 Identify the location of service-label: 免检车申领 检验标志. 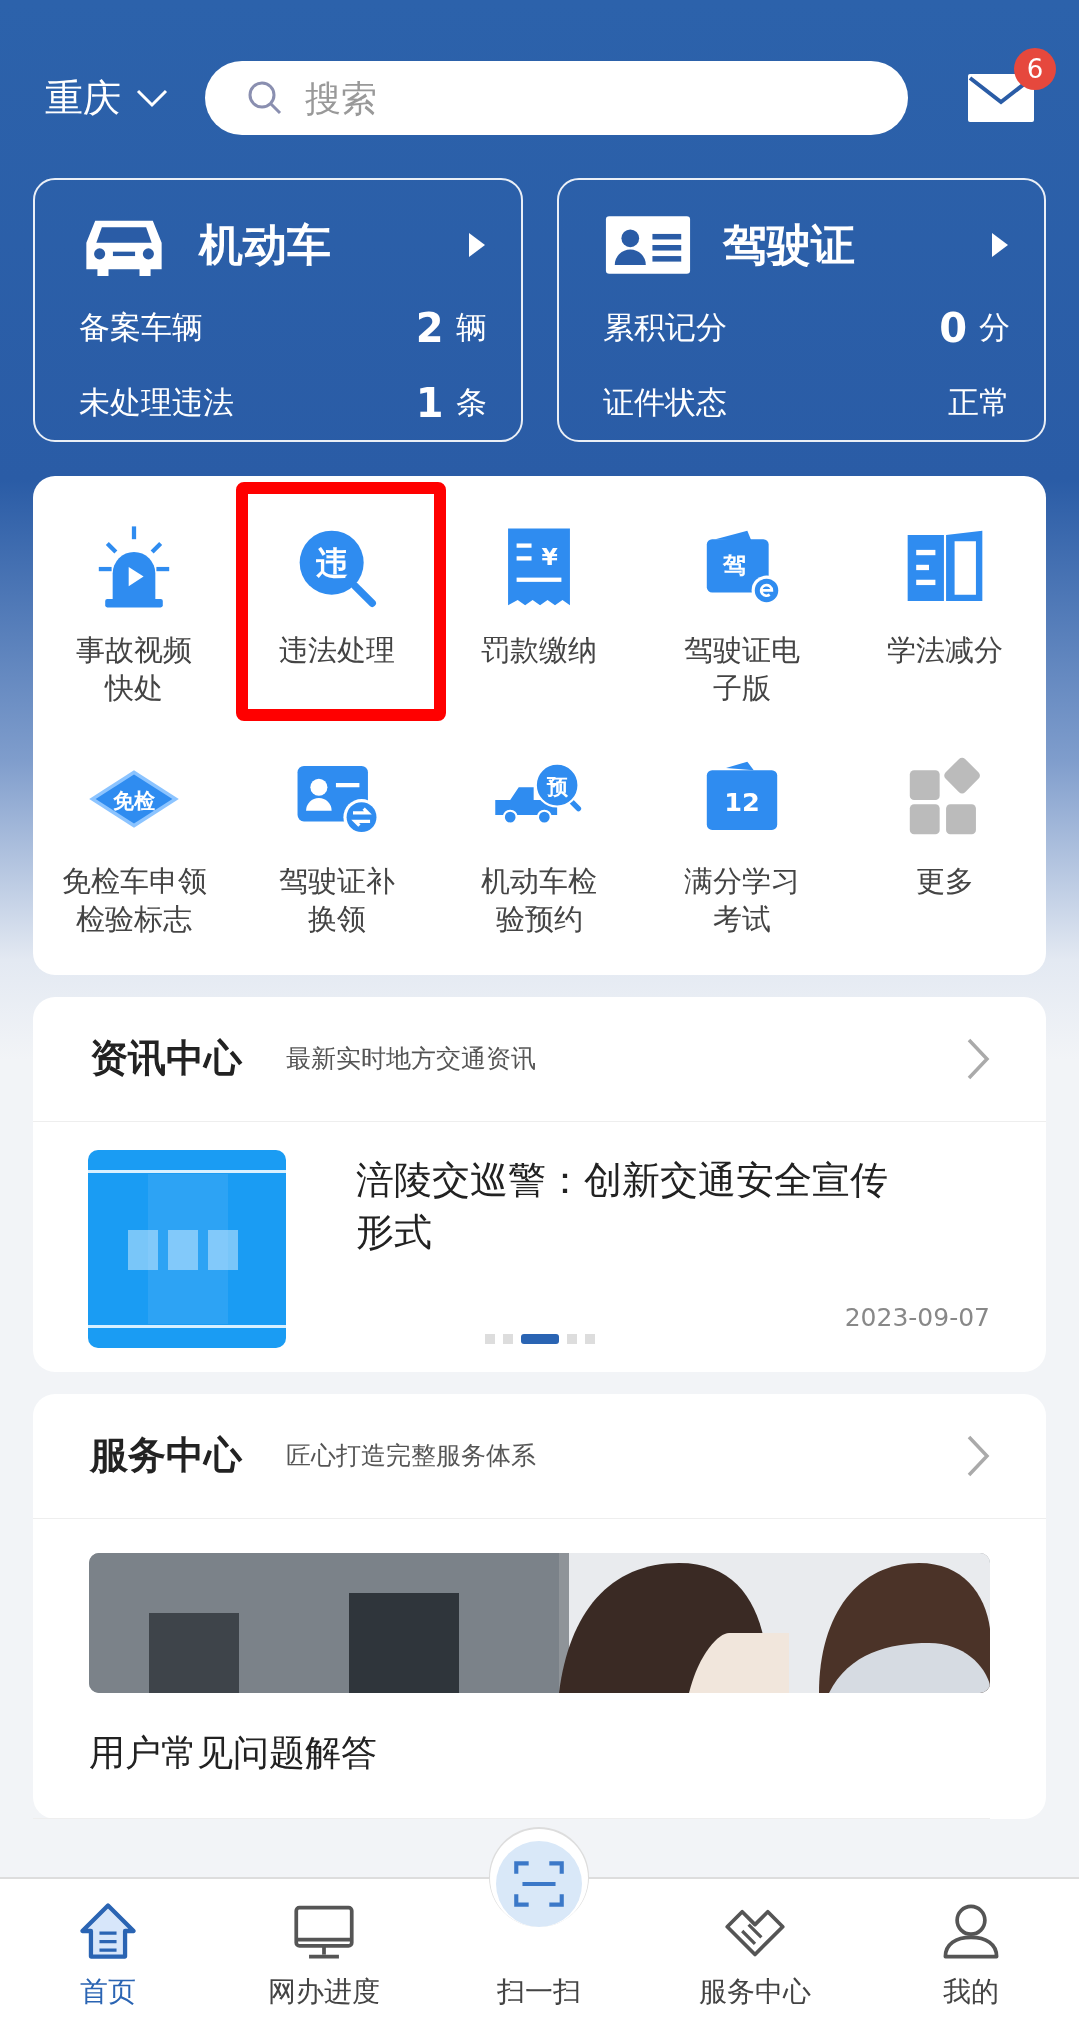
(134, 901).